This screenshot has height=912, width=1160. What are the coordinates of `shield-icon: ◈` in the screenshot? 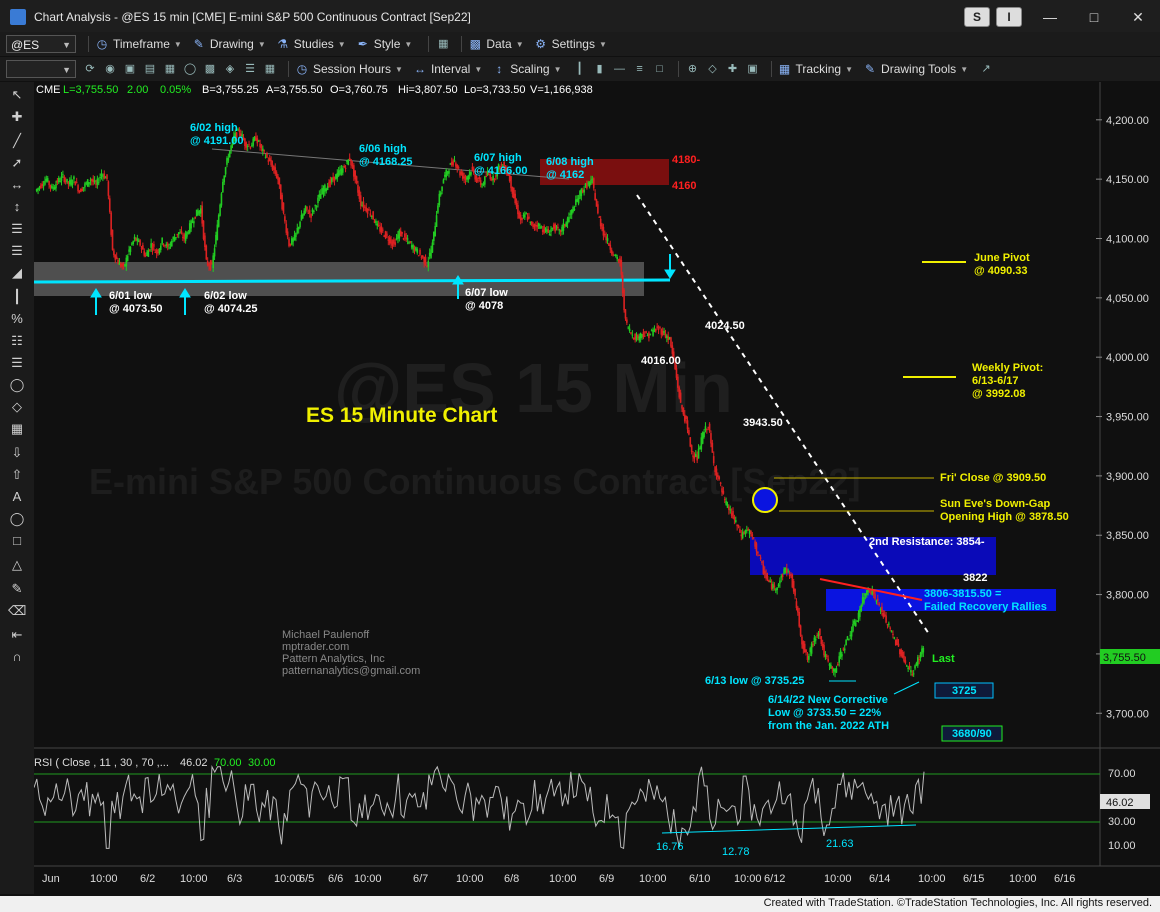 It's located at (230, 69).